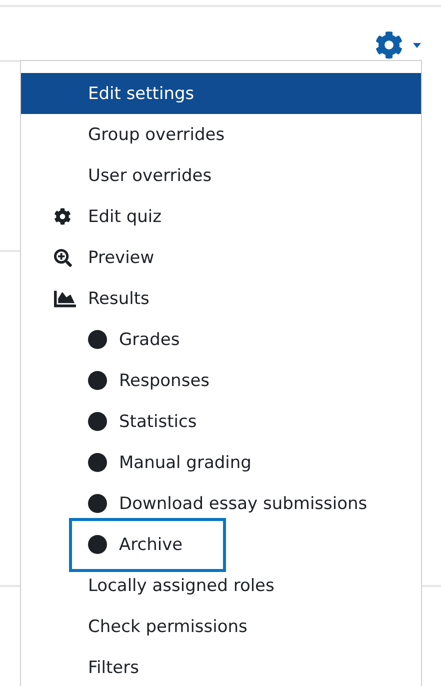 The width and height of the screenshot is (441, 686). Describe the element at coordinates (417, 45) in the screenshot. I see `caret-icon` at that location.